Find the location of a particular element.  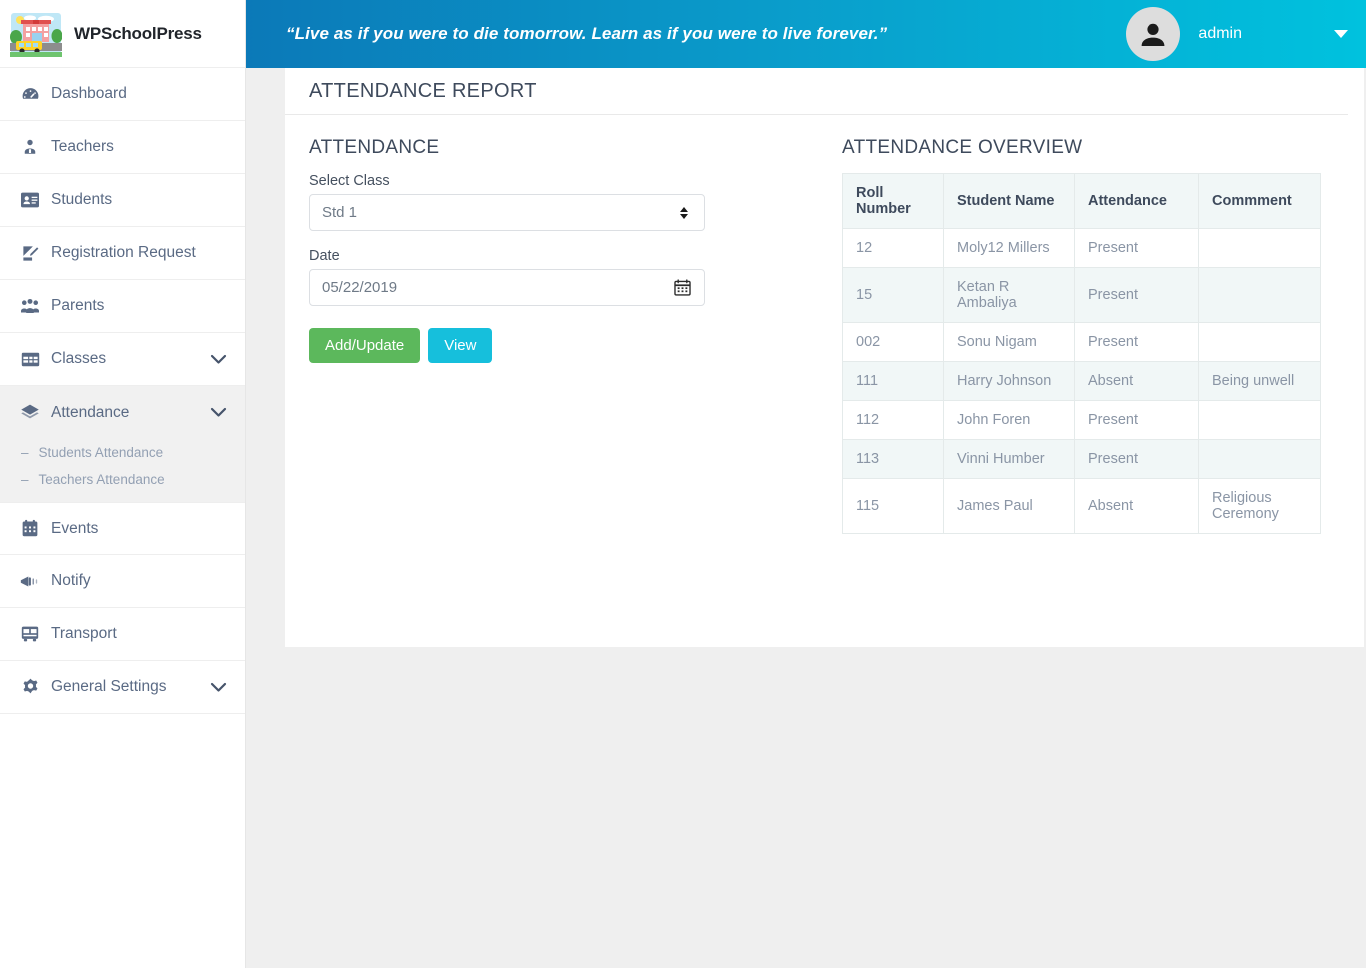

cell-student-name: John Foren is located at coordinates (1009, 420).